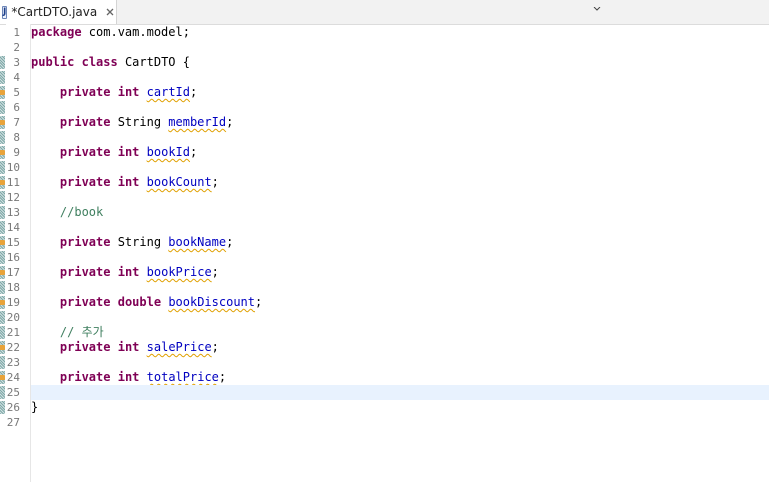  What do you see at coordinates (153, 62) in the screenshot?
I see `code-text: CartDTO {` at bounding box center [153, 62].